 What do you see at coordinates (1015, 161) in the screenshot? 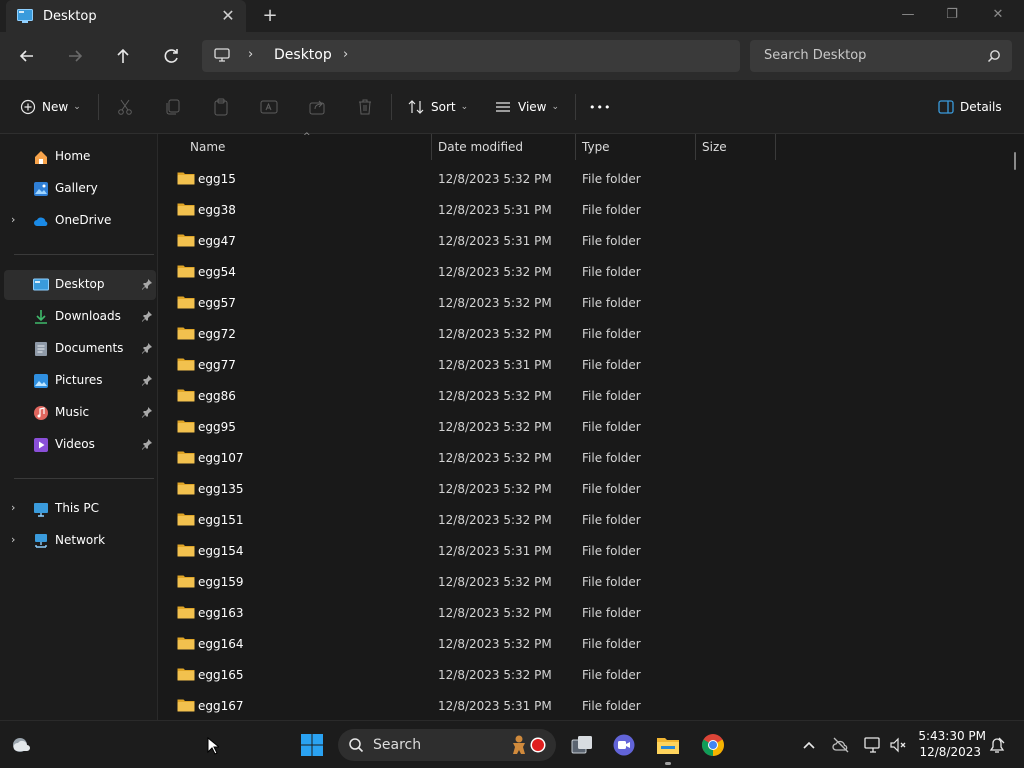
I see `vertical-scrollbar` at bounding box center [1015, 161].